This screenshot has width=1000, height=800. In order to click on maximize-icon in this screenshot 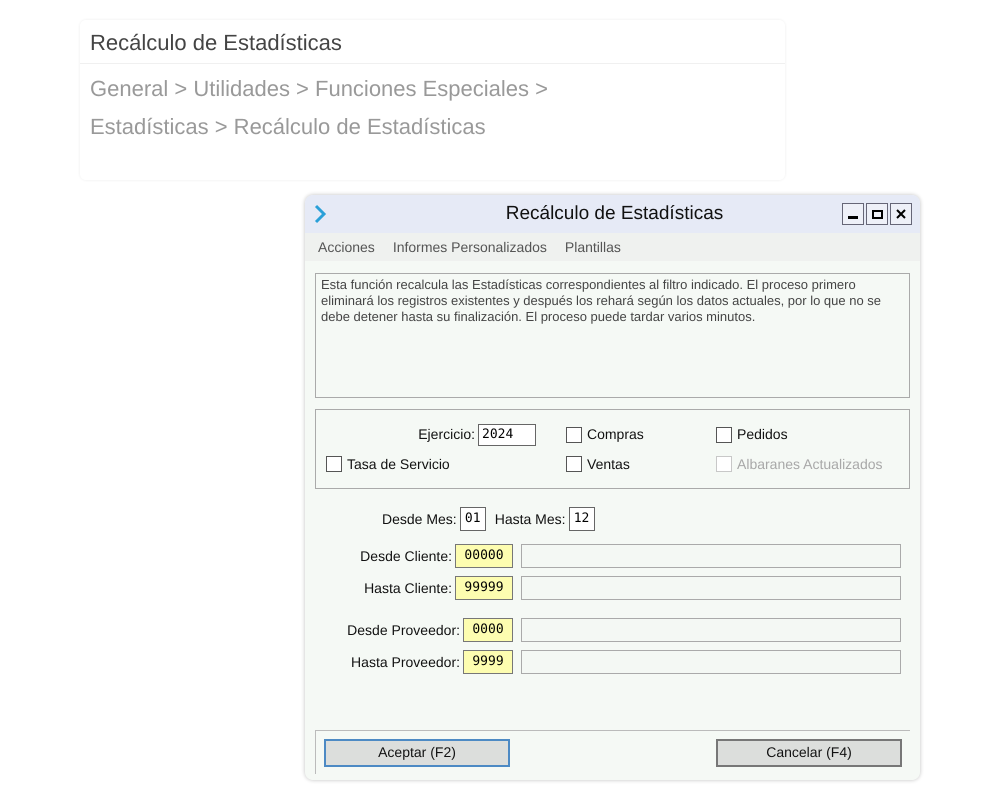, I will do `click(877, 214)`.